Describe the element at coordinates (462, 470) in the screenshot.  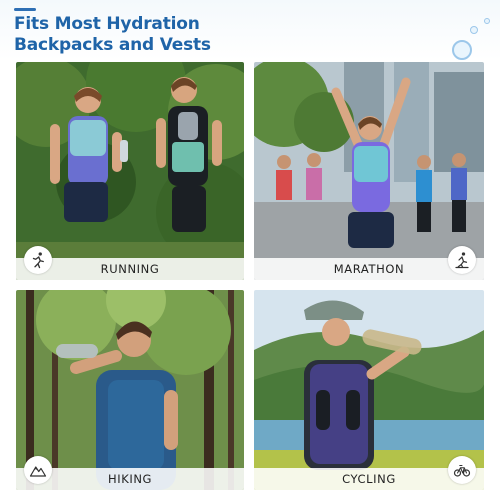
I see `bicycle-icon` at that location.